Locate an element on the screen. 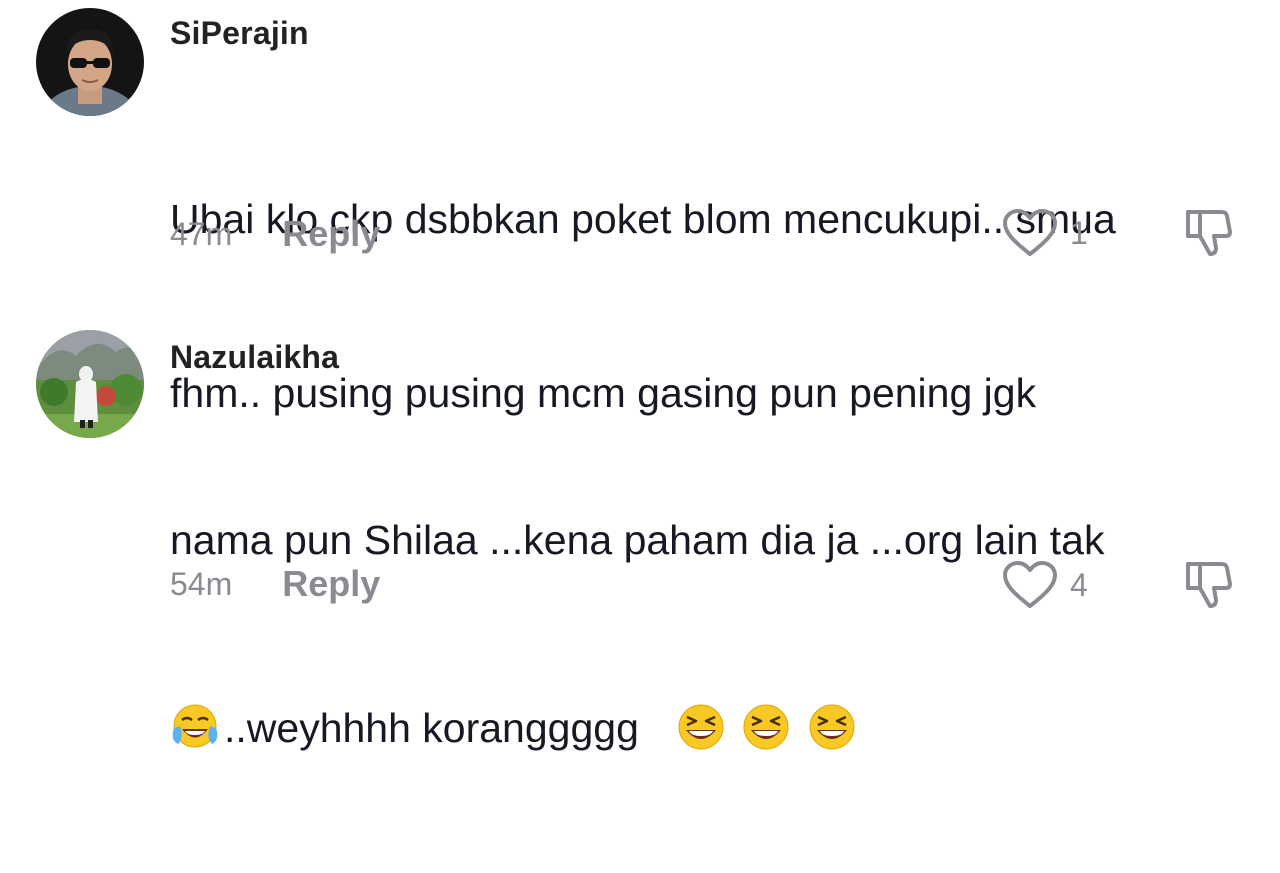 The image size is (1280, 873). face-with-tears-of-joy-icon is located at coordinates (195, 726).